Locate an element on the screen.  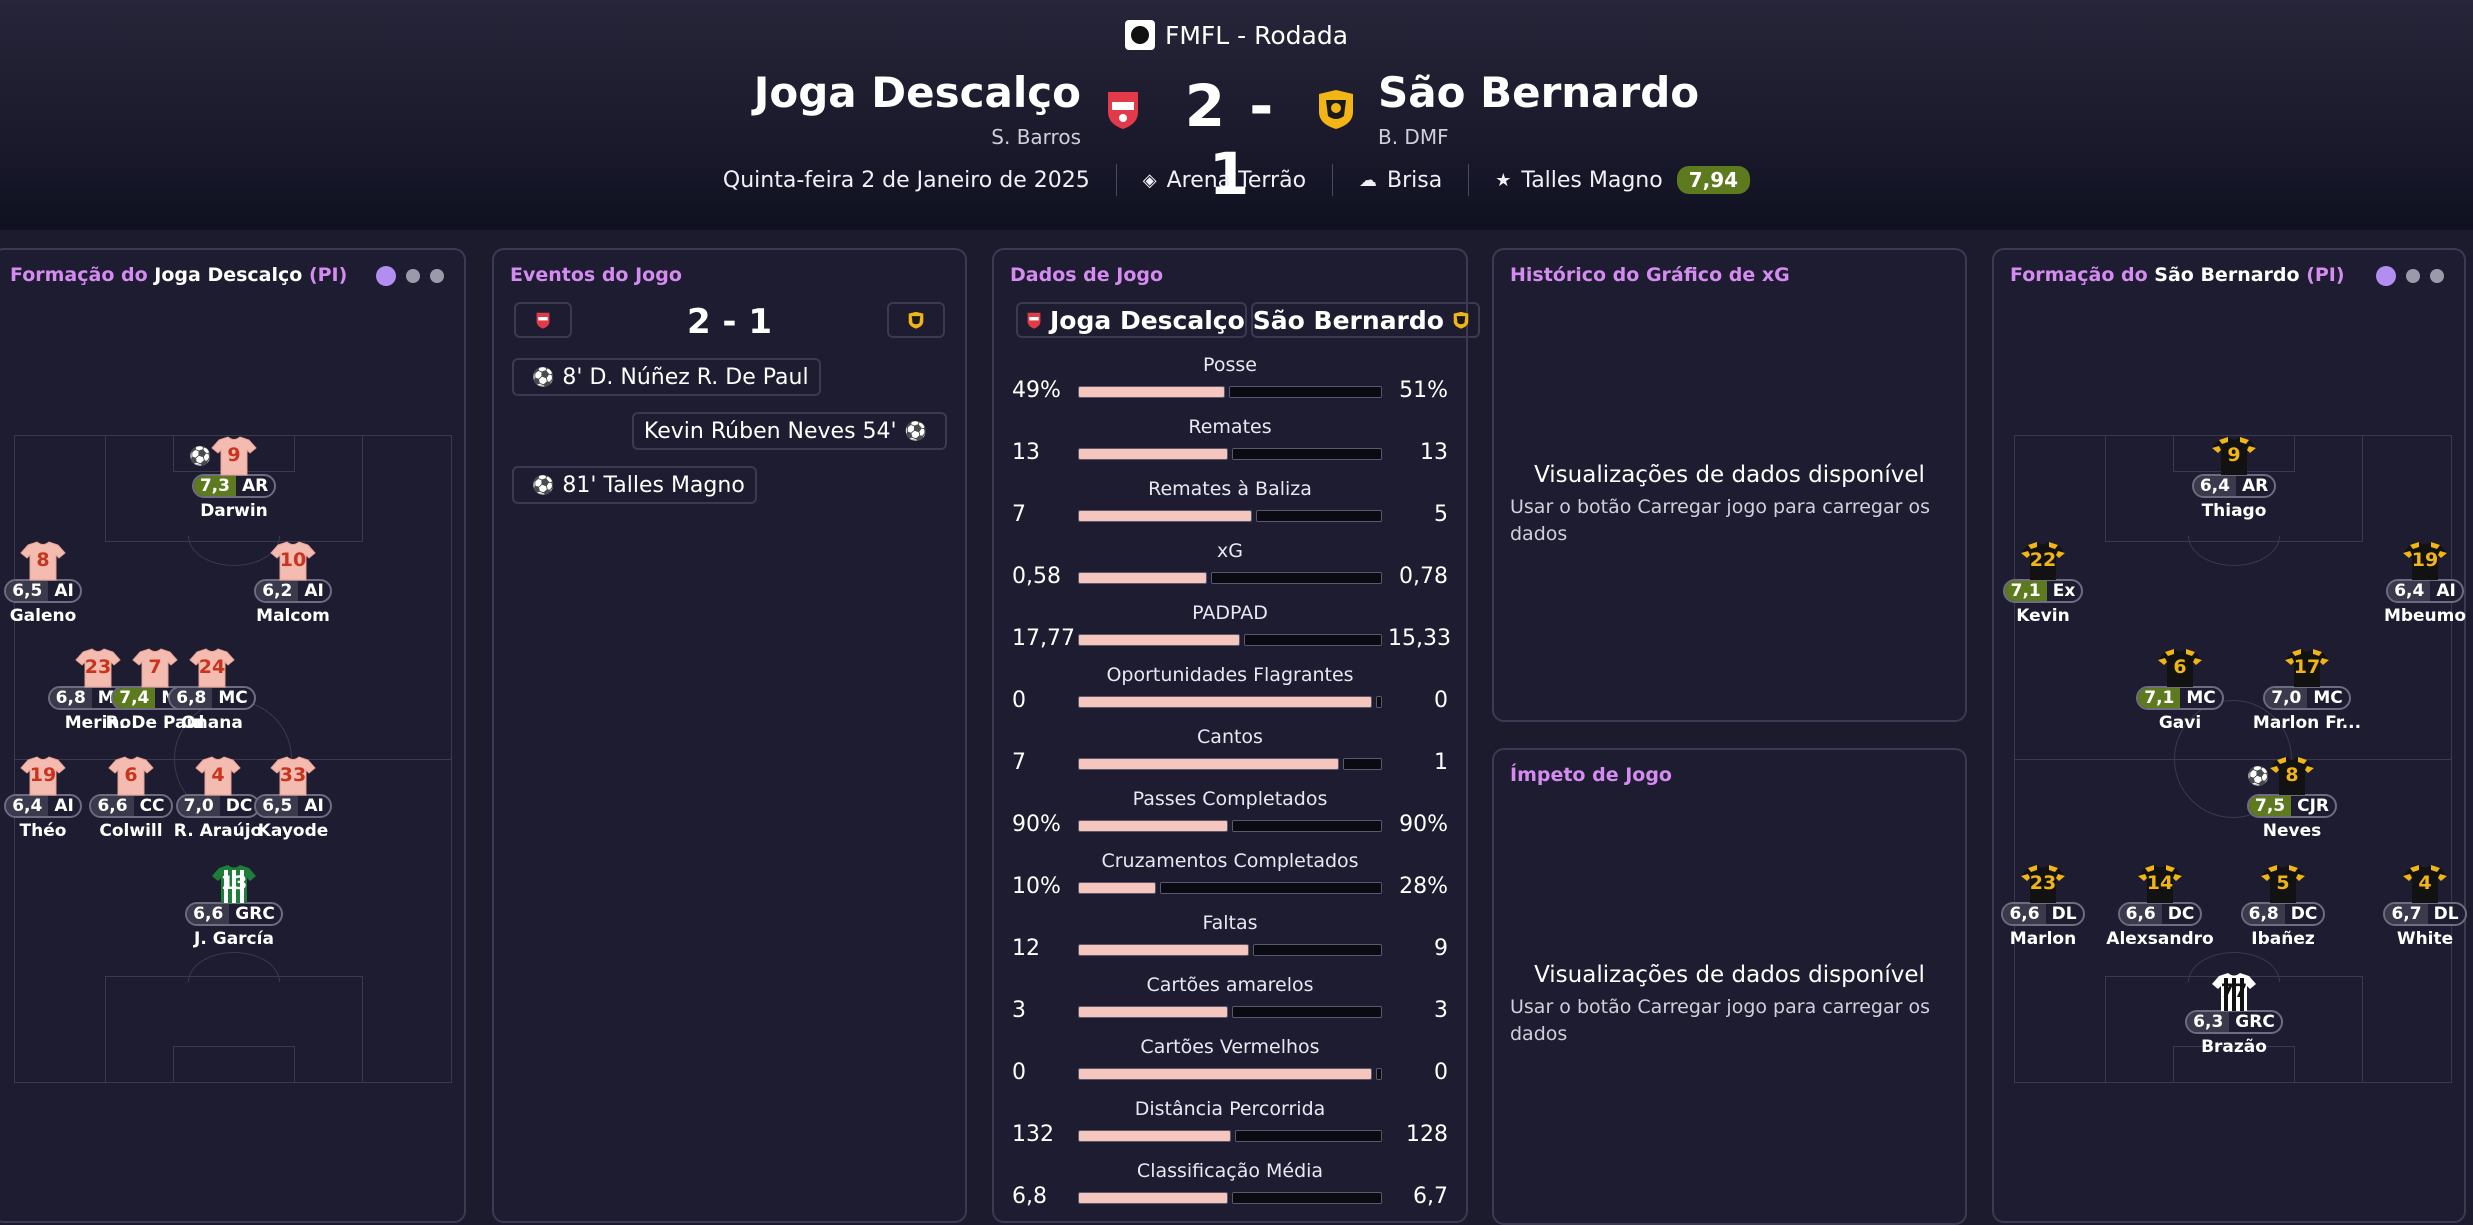
player-marker: 19 6,4 AI Mbeumo is located at coordinates (2419, 583).